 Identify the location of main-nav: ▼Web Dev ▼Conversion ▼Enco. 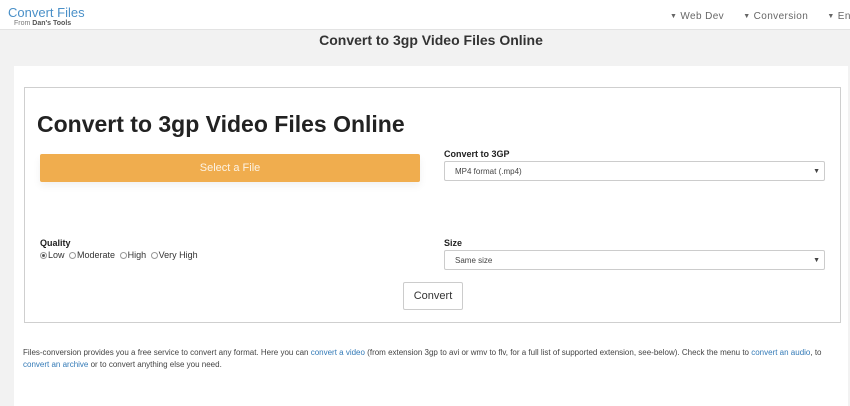
(760, 16).